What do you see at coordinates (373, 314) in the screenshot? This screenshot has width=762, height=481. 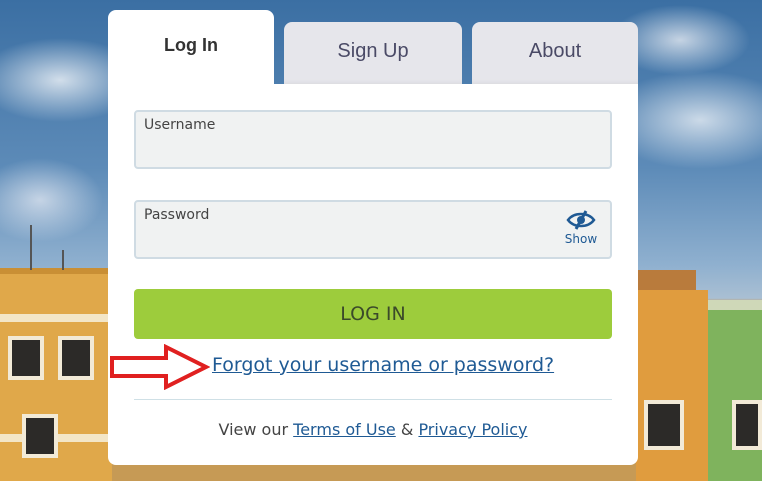 I see `log-in-button: LOG IN` at bounding box center [373, 314].